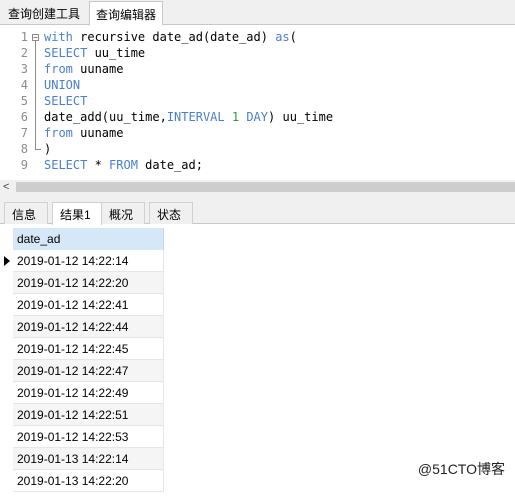  I want to click on table-row: 2019-01-12 14:22:49, so click(88, 393).